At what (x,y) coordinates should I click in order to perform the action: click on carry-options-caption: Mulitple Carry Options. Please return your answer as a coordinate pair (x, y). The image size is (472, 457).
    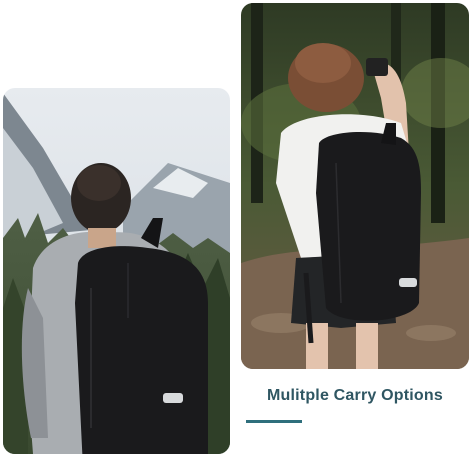
    Looking at the image, I should click on (355, 395).